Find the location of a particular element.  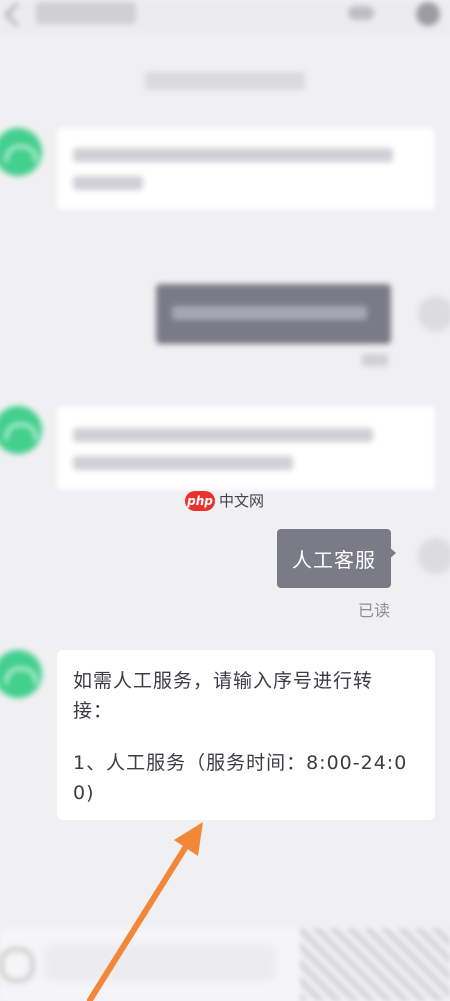

annotation-arrow is located at coordinates (145, 911).